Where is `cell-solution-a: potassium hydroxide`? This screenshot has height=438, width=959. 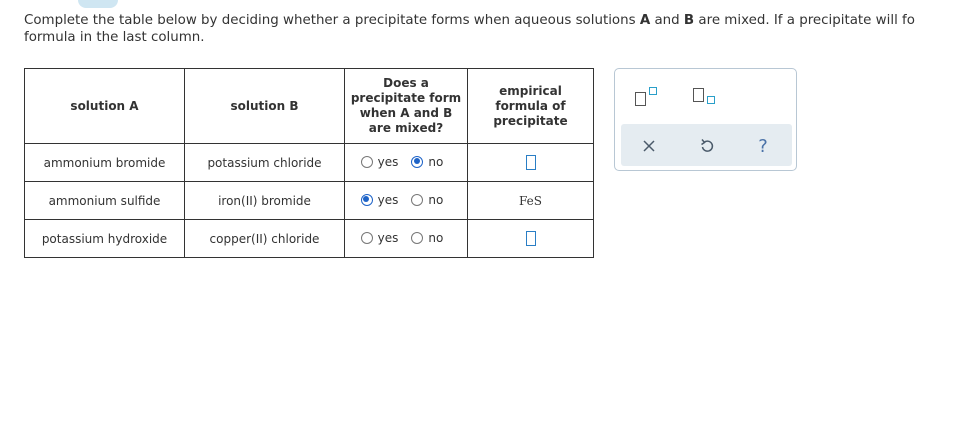 cell-solution-a: potassium hydroxide is located at coordinates (104, 238).